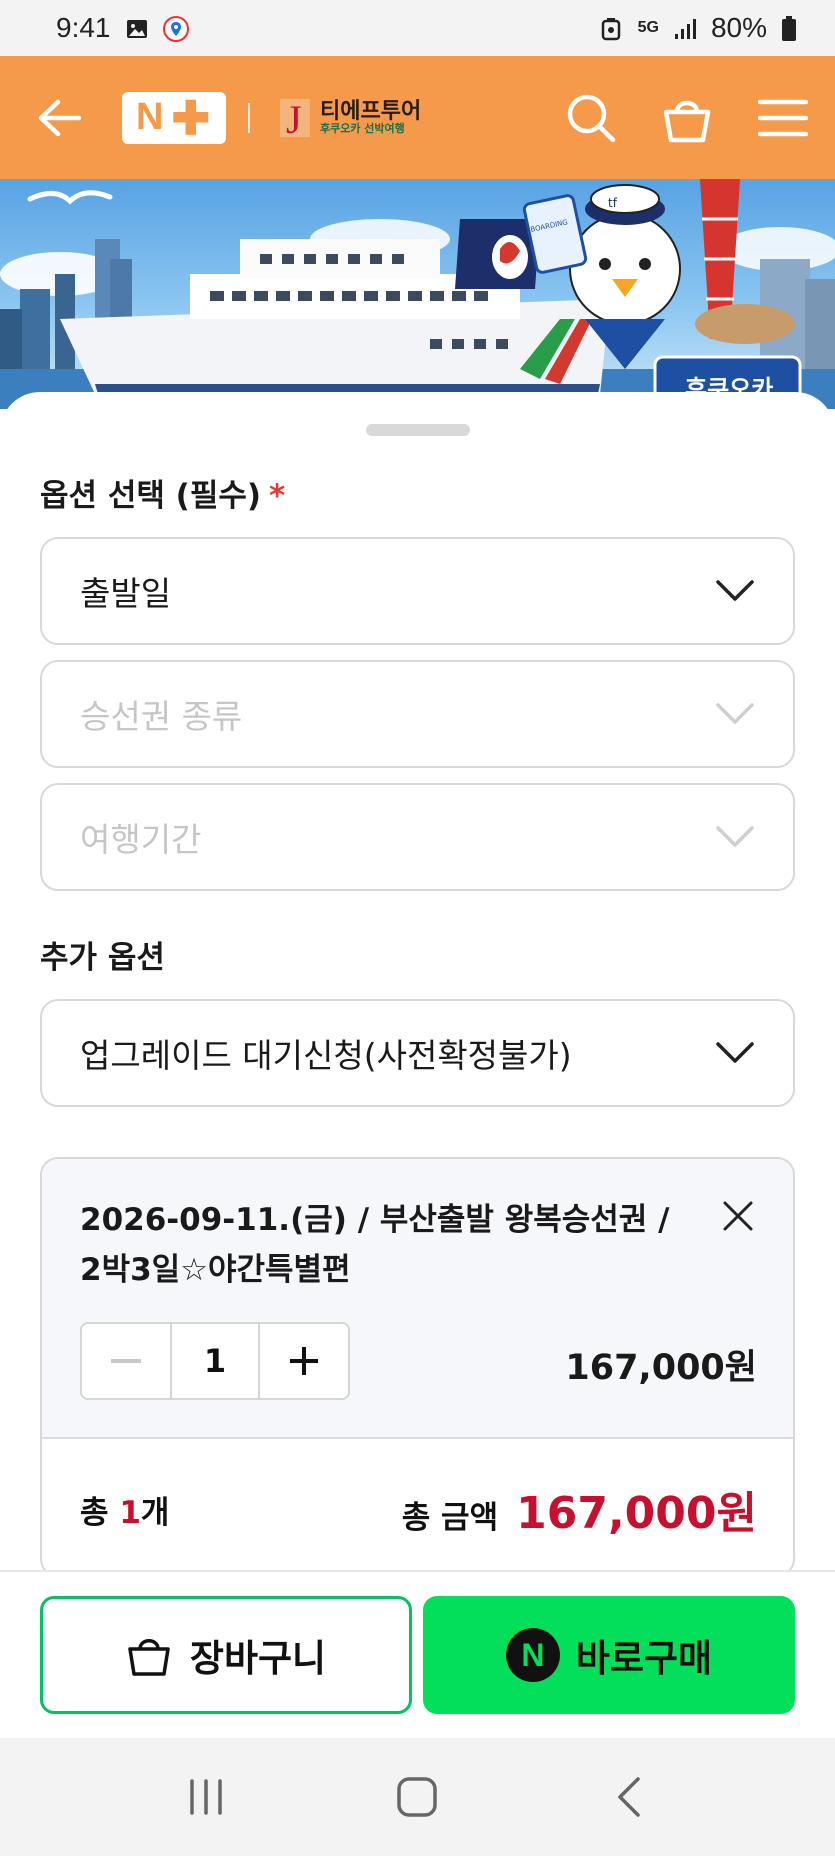 This screenshot has width=835, height=1856. I want to click on app-header: N ✚ J 티에프투어 후쿠오카 선박여행, so click(417, 117).